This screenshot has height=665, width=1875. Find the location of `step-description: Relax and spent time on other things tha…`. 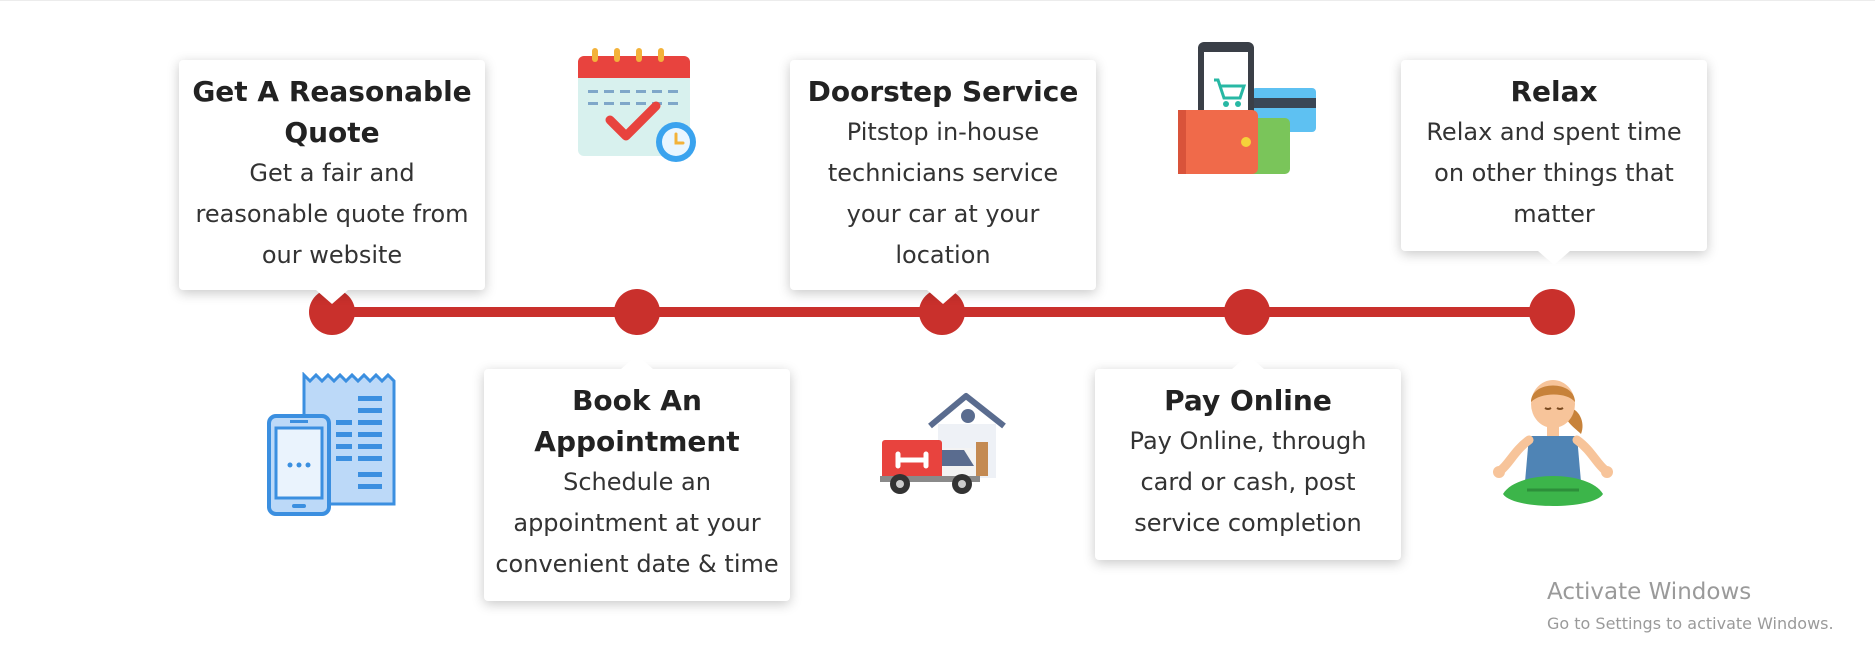

step-description: Relax and spent time on other things tha… is located at coordinates (1554, 173).